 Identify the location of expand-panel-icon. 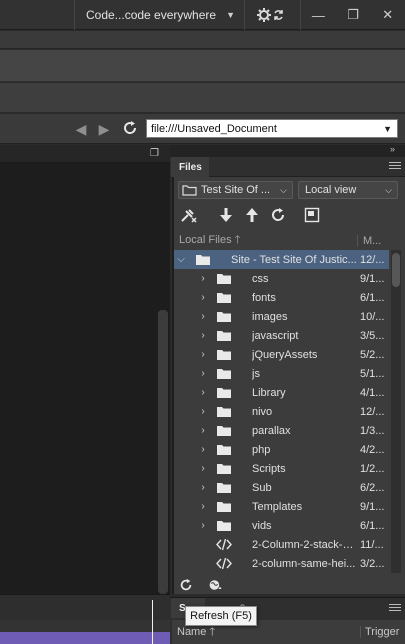
(312, 215).